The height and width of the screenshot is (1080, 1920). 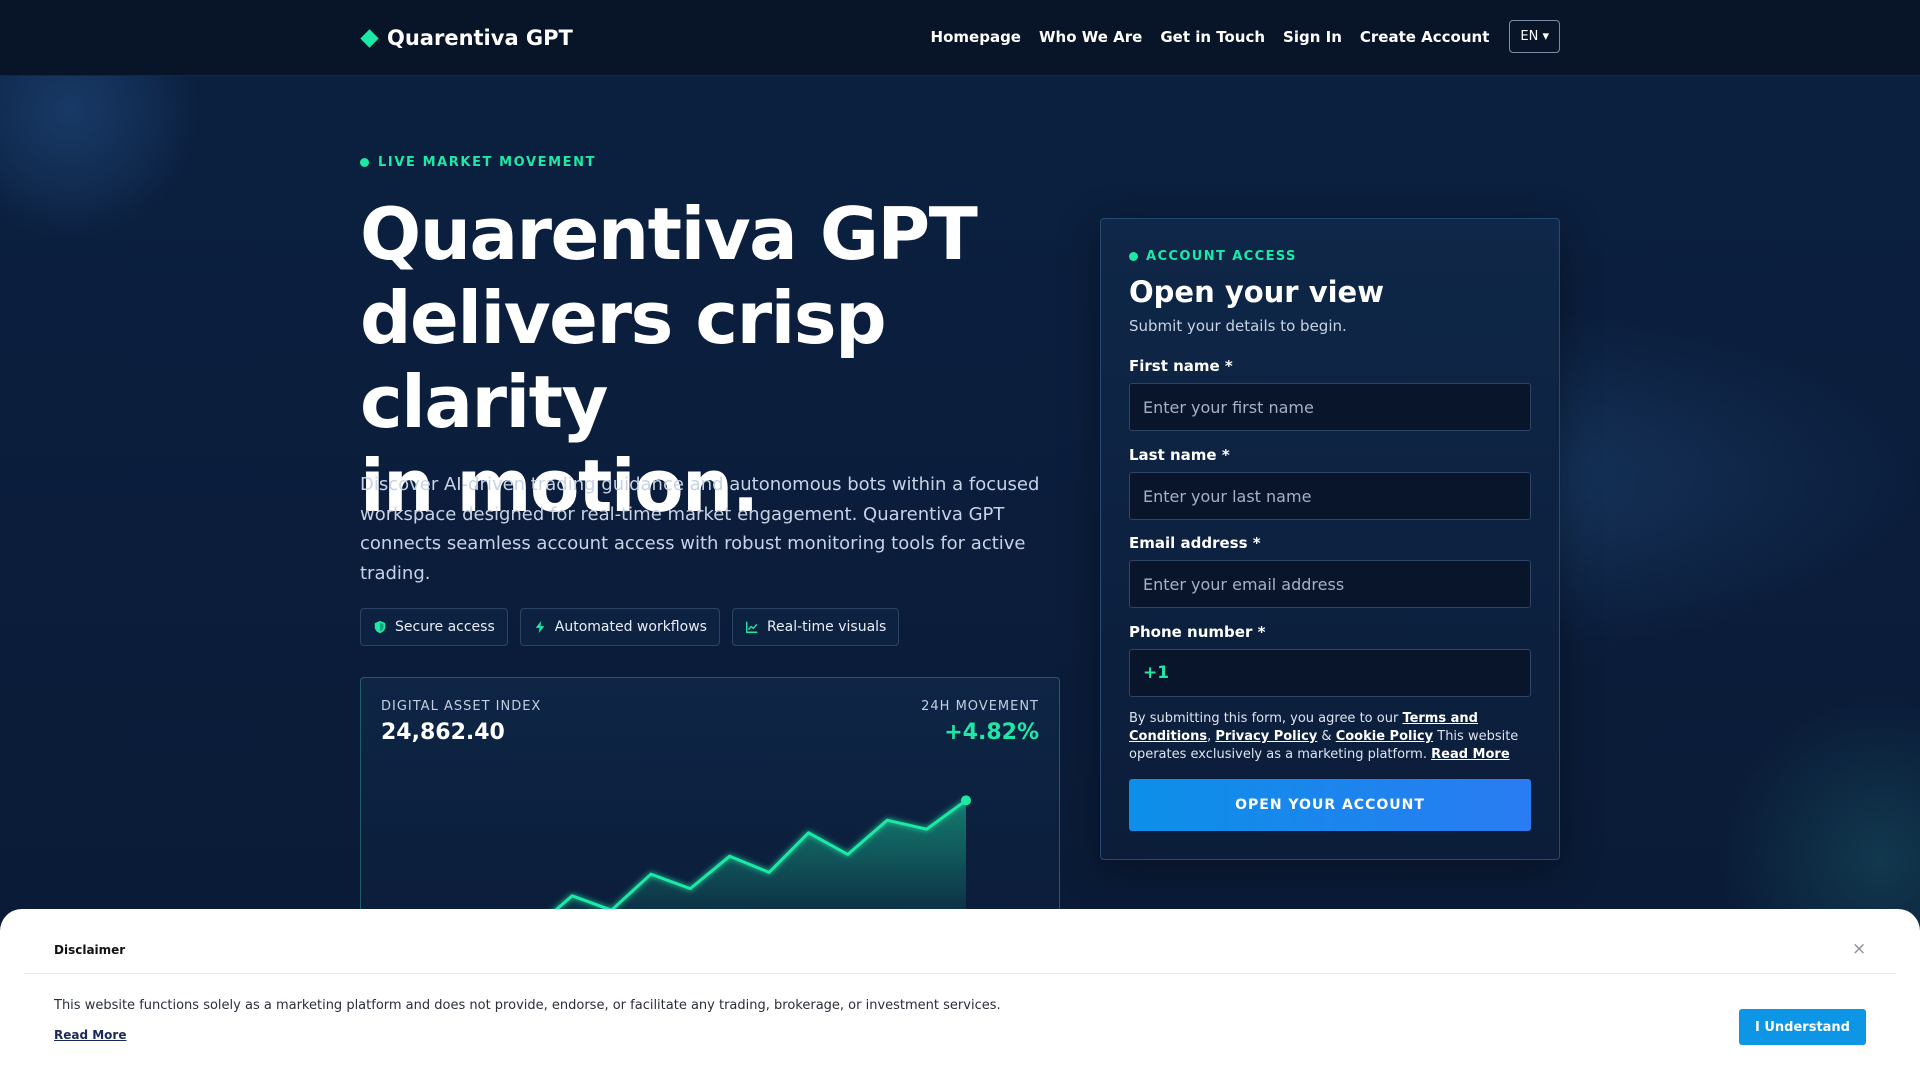 I want to click on first-name-field, so click(x=1330, y=407).